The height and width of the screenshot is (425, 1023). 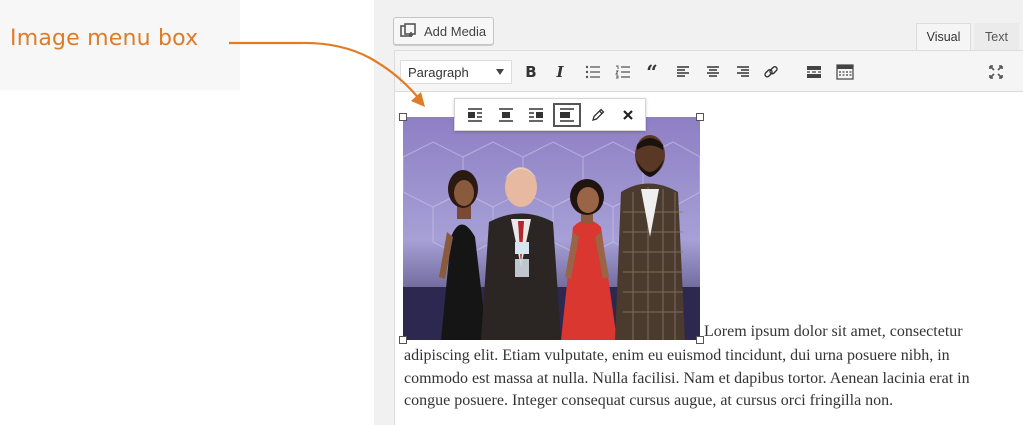 I want to click on edit-pencil-icon, so click(x=597, y=114).